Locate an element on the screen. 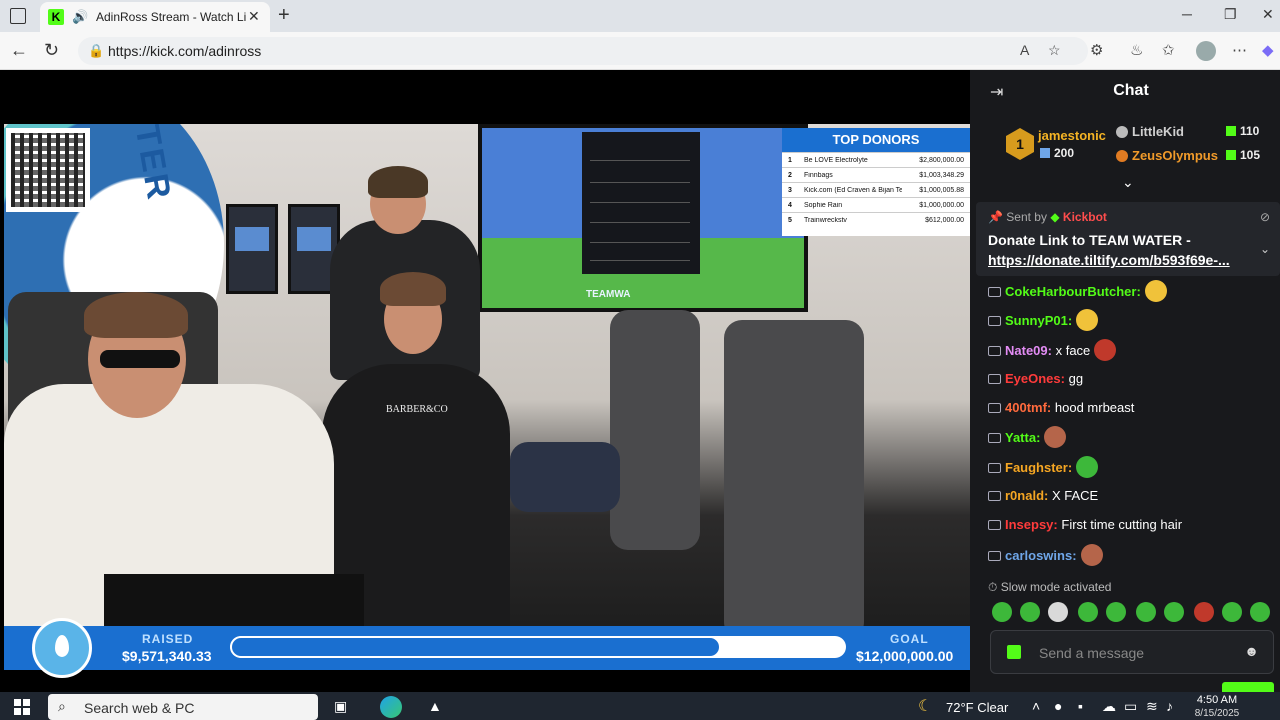  refresh-icon: ↻ is located at coordinates (51, 50).